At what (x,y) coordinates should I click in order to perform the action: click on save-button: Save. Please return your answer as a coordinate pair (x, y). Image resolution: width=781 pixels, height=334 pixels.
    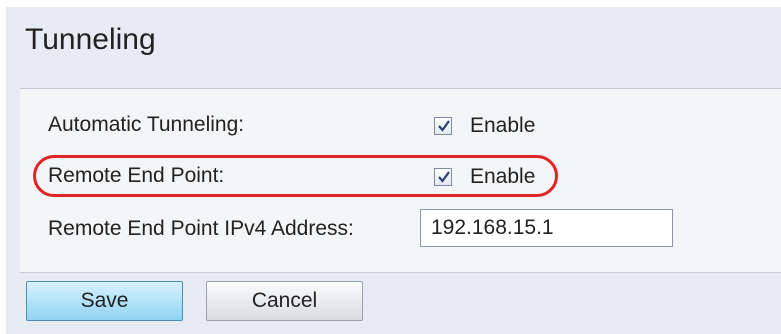
    Looking at the image, I should click on (104, 301).